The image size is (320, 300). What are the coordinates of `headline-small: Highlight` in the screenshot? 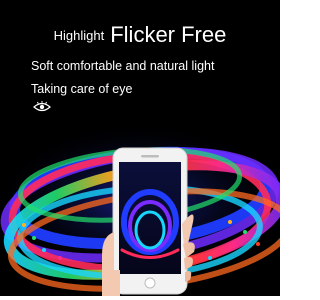 It's located at (79, 35).